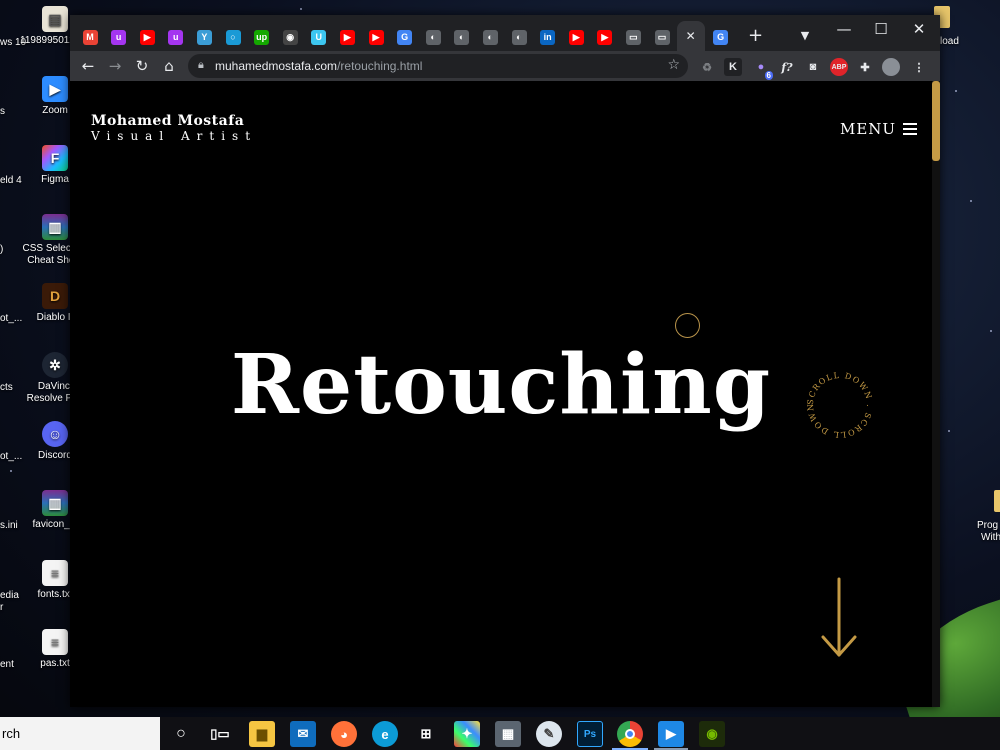 The image size is (1000, 750). What do you see at coordinates (988, 525) in the screenshot?
I see `desktop-partial-label: Prog` at bounding box center [988, 525].